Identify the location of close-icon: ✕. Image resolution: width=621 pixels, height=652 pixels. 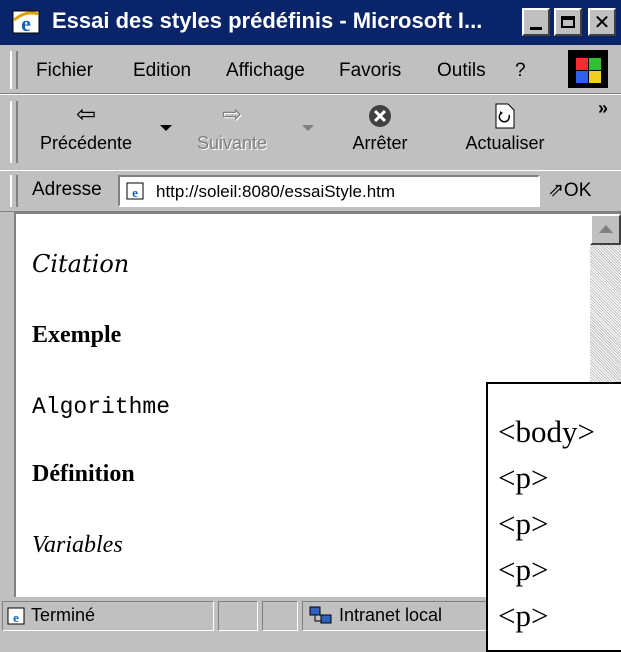
(602, 22).